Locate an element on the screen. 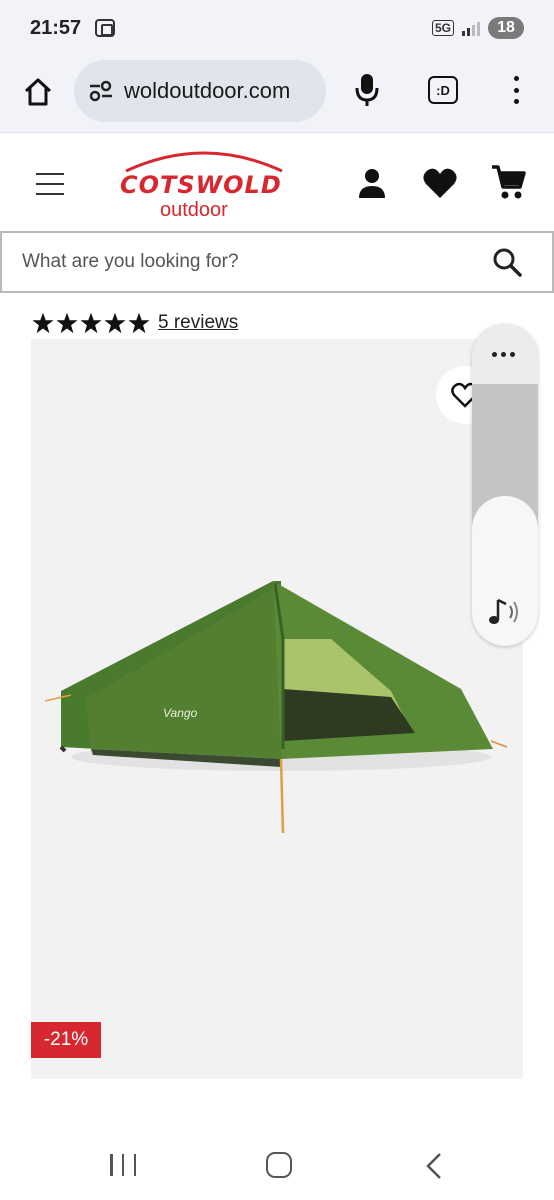 The width and height of the screenshot is (554, 1200). tent-brand-text: Vango is located at coordinates (180, 713).